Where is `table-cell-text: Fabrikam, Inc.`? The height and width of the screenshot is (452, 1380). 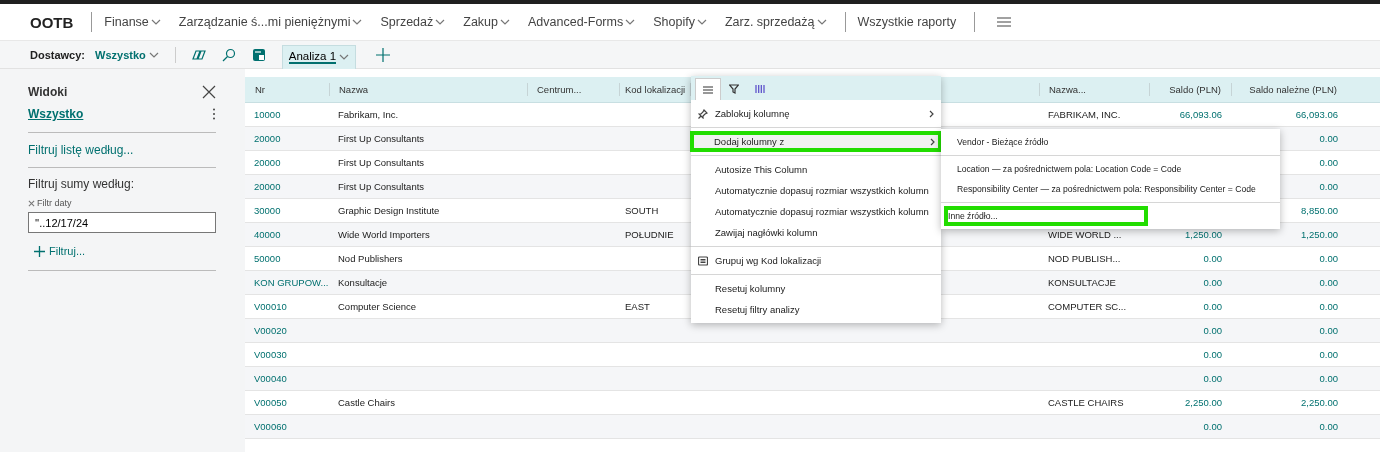 table-cell-text: Fabrikam, Inc. is located at coordinates (368, 114).